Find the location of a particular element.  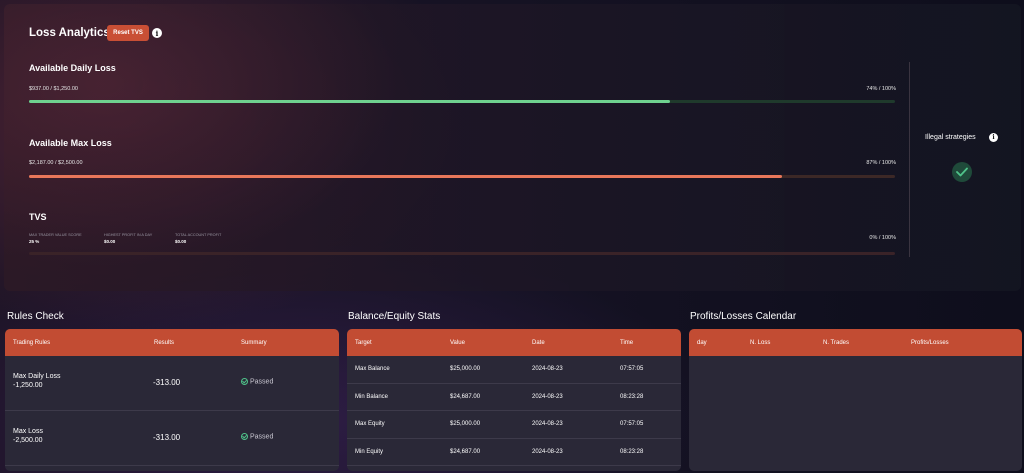

tvs-progress-bar is located at coordinates (462, 253).